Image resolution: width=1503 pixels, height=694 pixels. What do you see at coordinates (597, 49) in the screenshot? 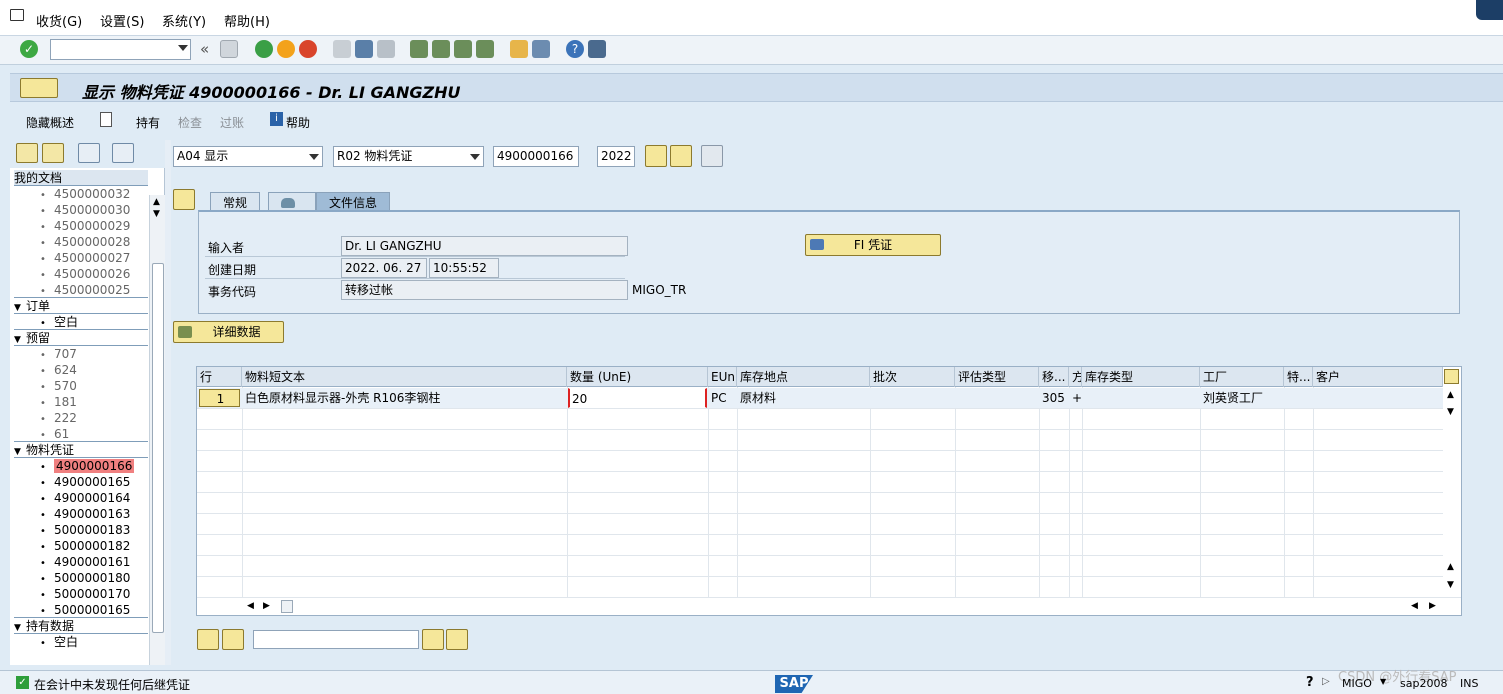
I see `layout-monitor-icon` at bounding box center [597, 49].